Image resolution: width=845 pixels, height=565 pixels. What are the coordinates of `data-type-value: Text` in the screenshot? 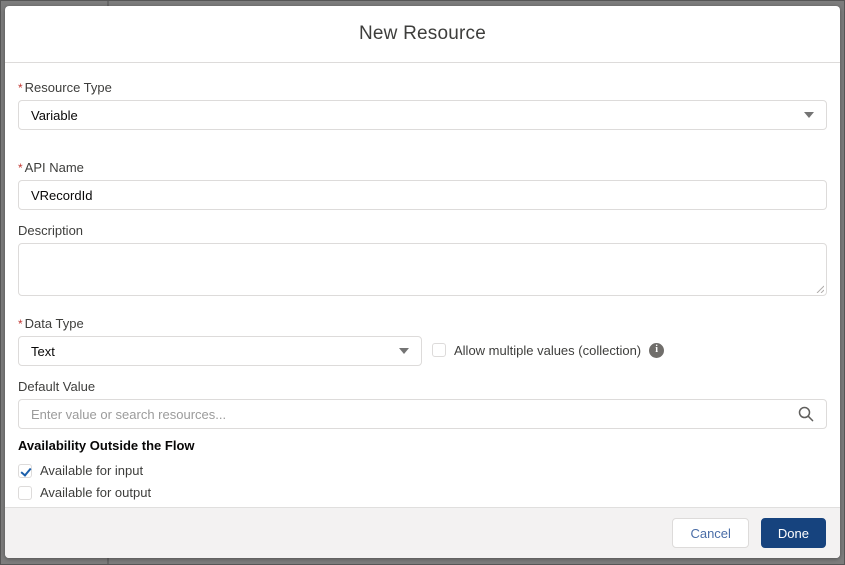 It's located at (43, 351).